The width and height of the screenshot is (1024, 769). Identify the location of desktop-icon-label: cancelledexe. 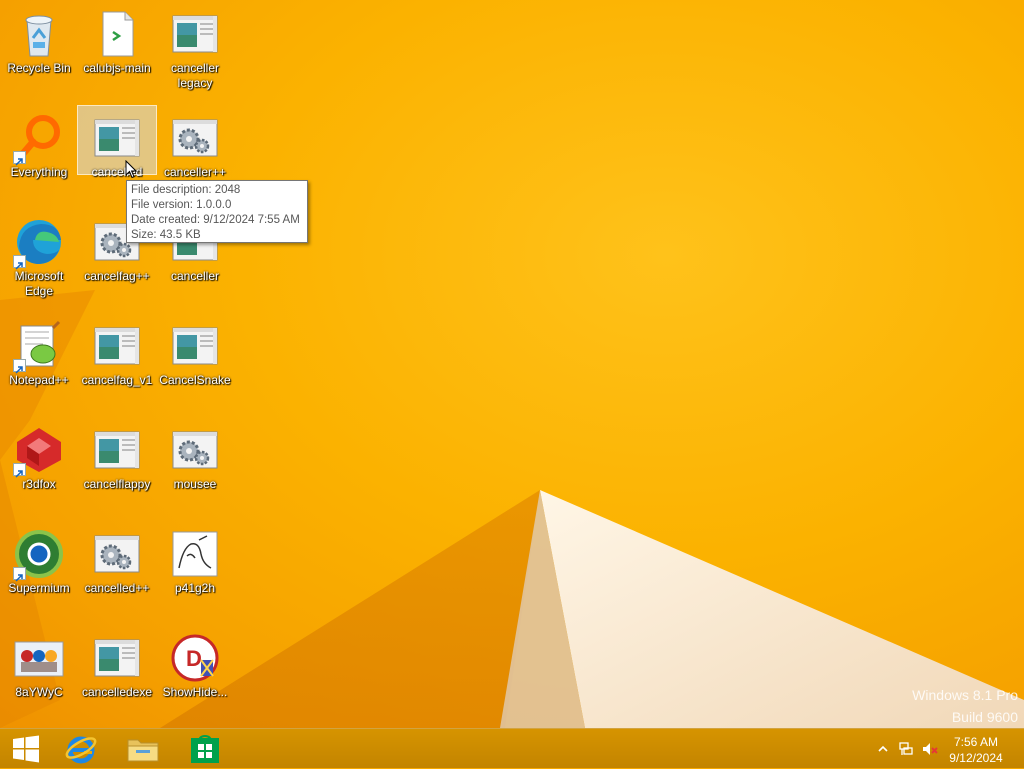
(117, 692).